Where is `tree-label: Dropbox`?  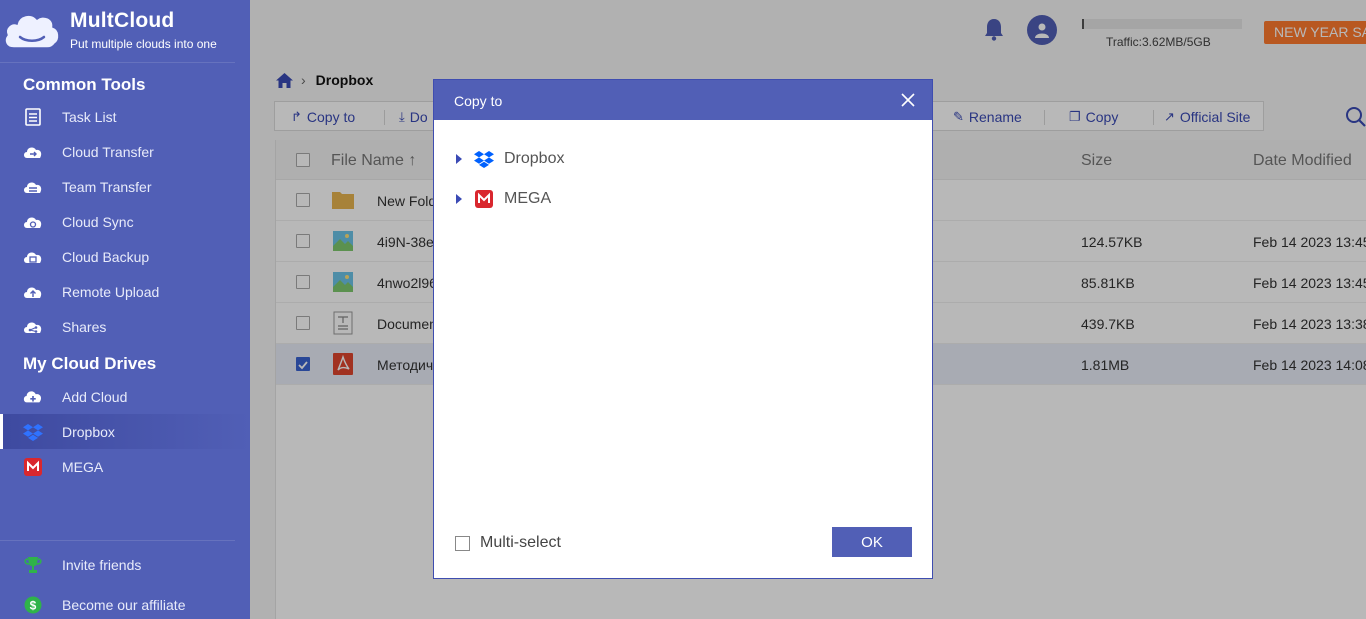
tree-label: Dropbox is located at coordinates (534, 158).